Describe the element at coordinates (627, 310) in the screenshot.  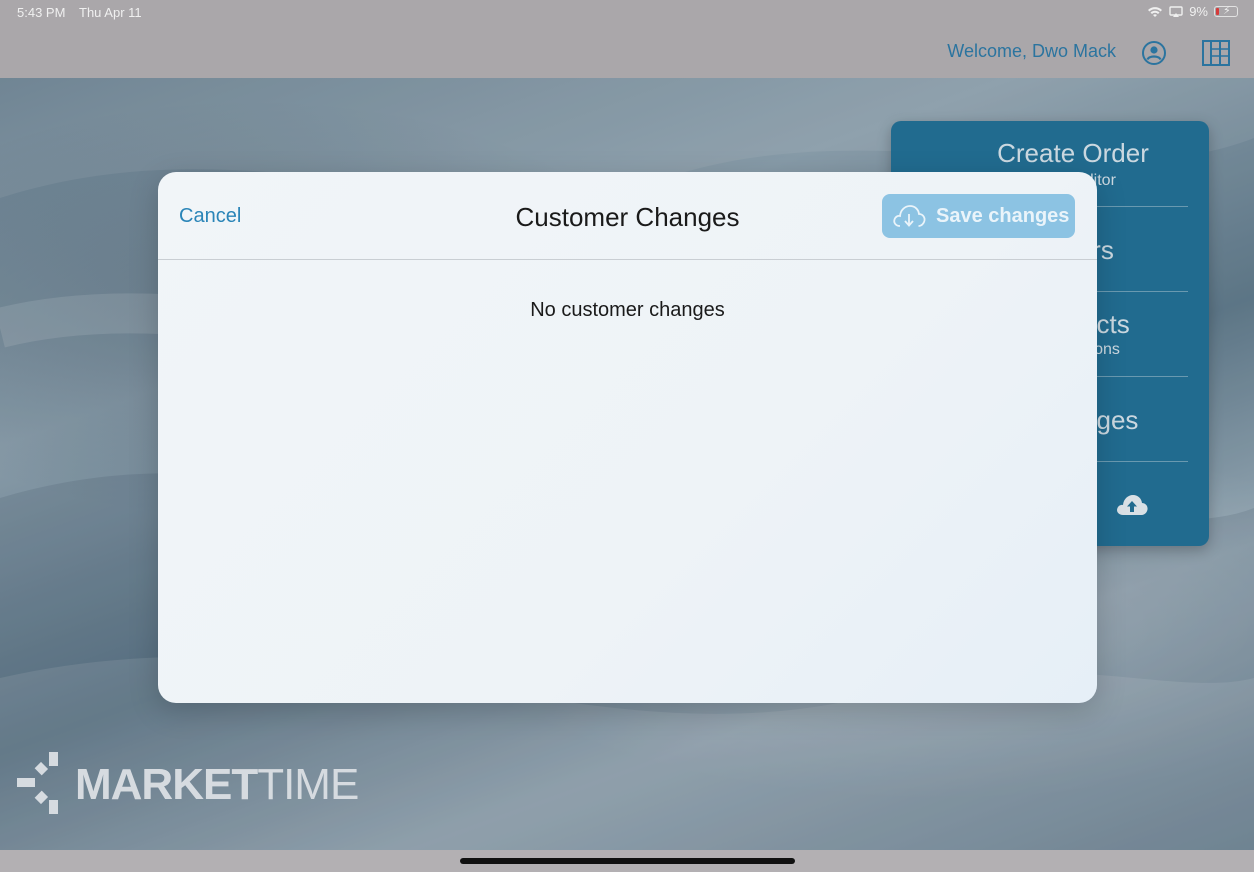
I see `empty-state-message: No customer changes` at that location.